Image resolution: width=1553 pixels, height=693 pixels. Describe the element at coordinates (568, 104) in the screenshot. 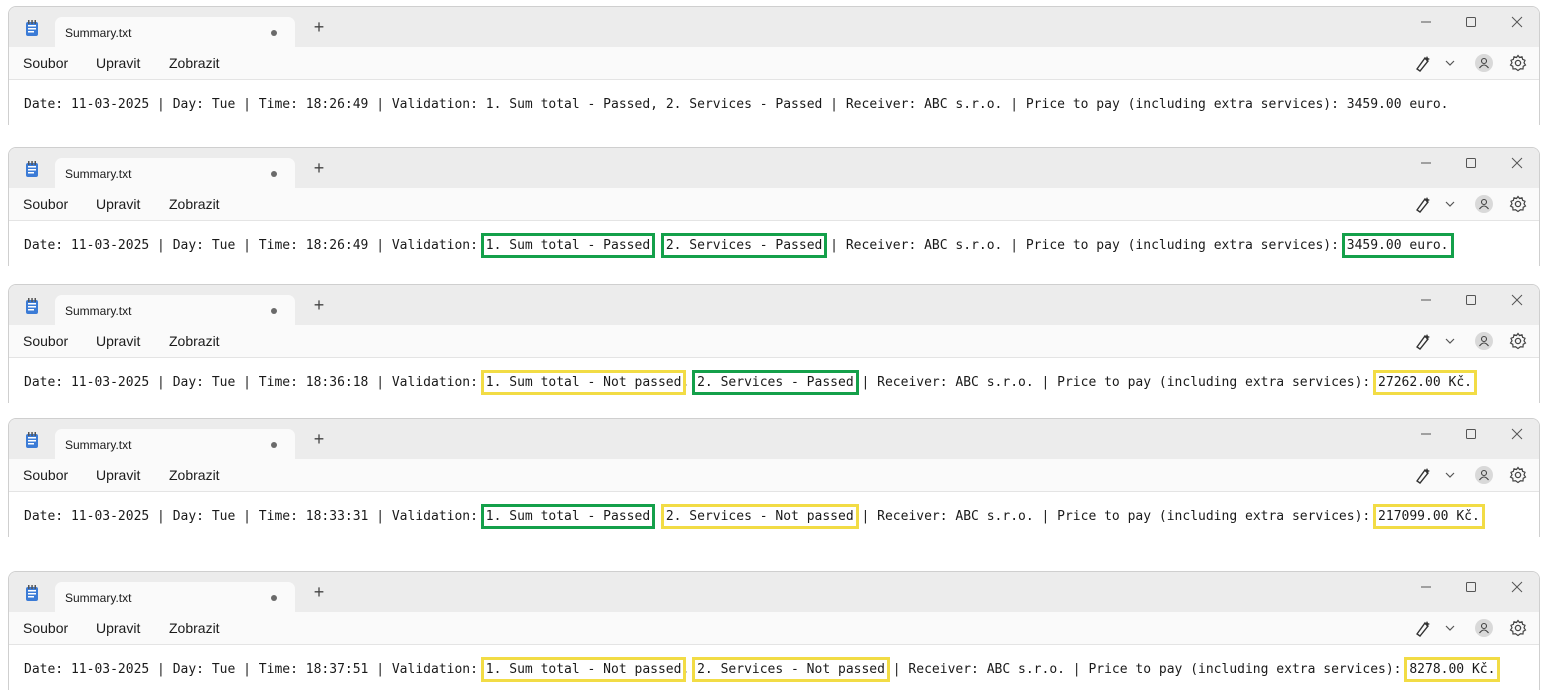

I see `validation-sum-total: 1. Sum total - Passed` at that location.